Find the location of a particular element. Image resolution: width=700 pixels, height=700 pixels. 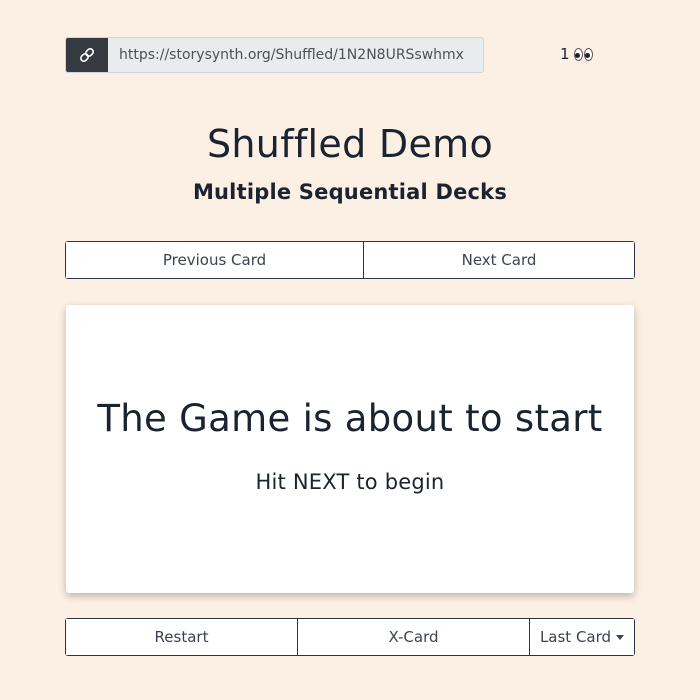

last-card-dropdown: Last Card is located at coordinates (581, 637).